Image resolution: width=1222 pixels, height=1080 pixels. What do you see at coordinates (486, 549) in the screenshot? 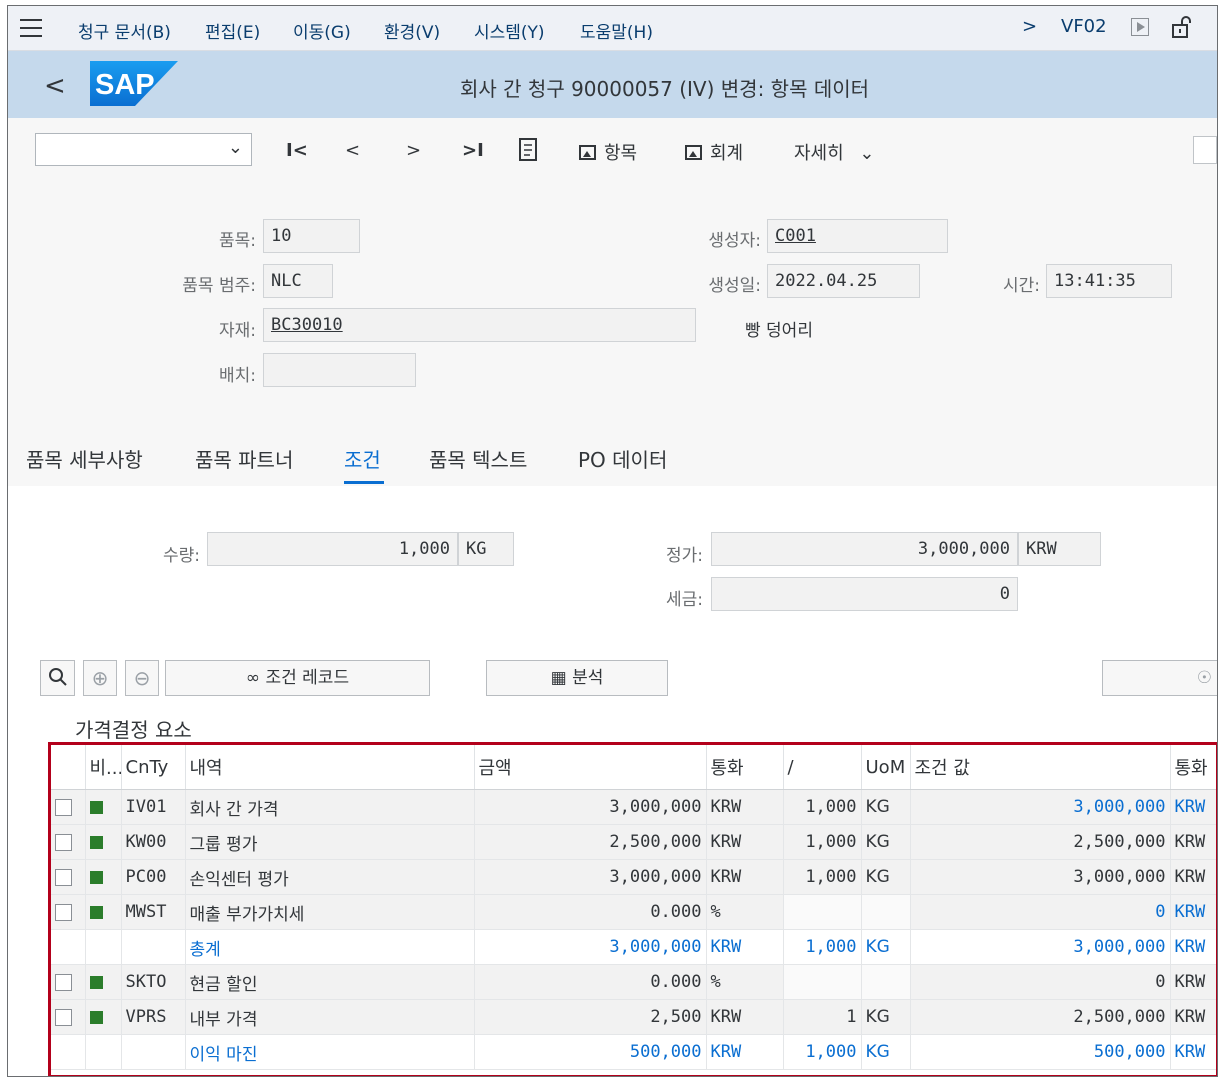
I see `quantity-unit-field: KG` at bounding box center [486, 549].